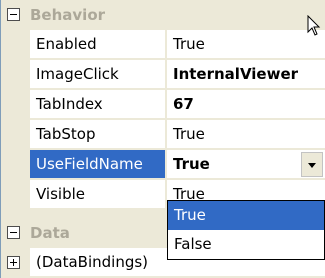 This screenshot has height=278, width=325. I want to click on property-row-imageclick: ImageClick InternalViewer, so click(162, 75).